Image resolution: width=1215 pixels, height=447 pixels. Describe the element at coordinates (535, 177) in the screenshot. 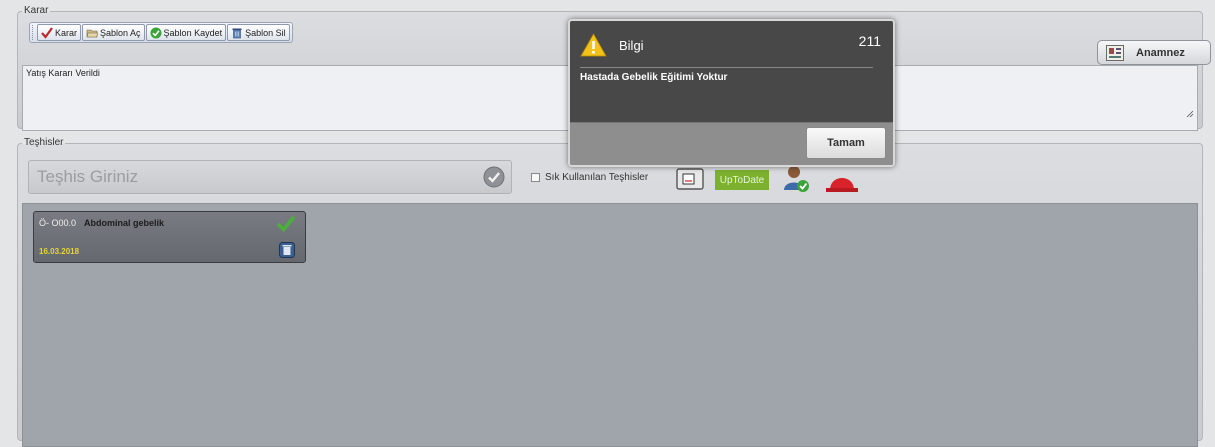

I see `checkbox-box` at that location.